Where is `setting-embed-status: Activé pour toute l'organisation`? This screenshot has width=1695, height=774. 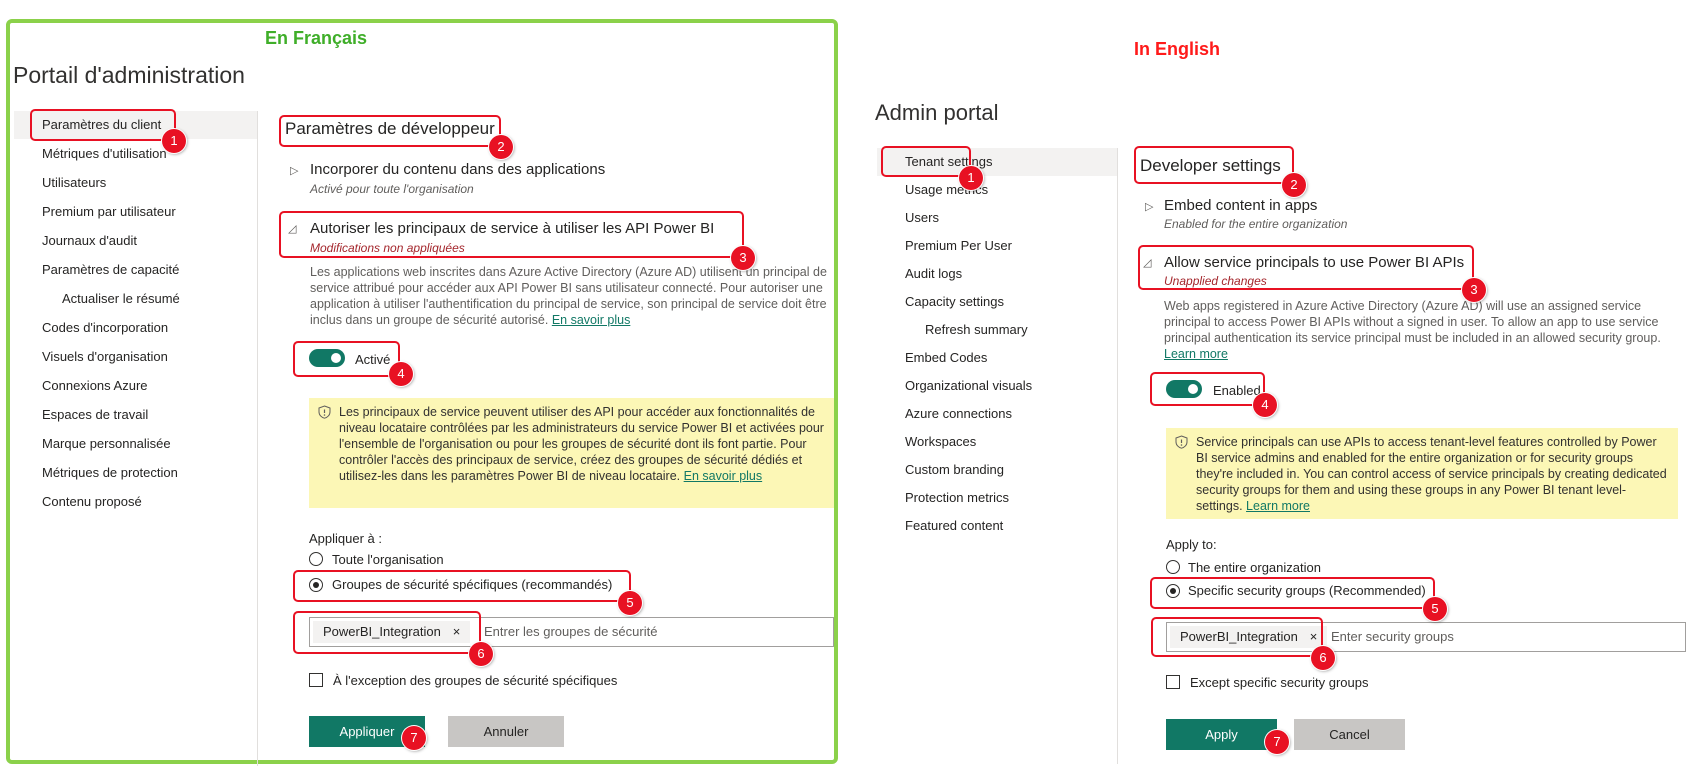 setting-embed-status: Activé pour toute l'organisation is located at coordinates (392, 189).